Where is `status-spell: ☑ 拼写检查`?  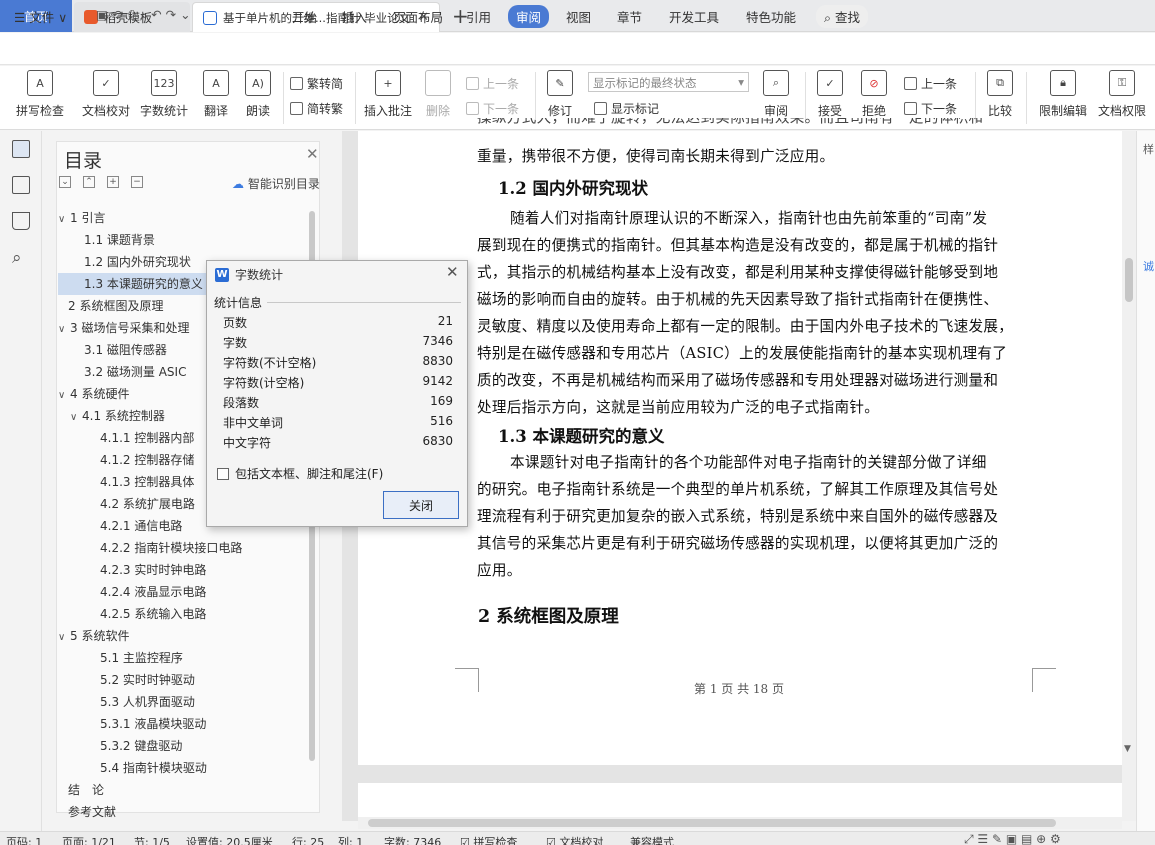 status-spell: ☑ 拼写检查 is located at coordinates (488, 839).